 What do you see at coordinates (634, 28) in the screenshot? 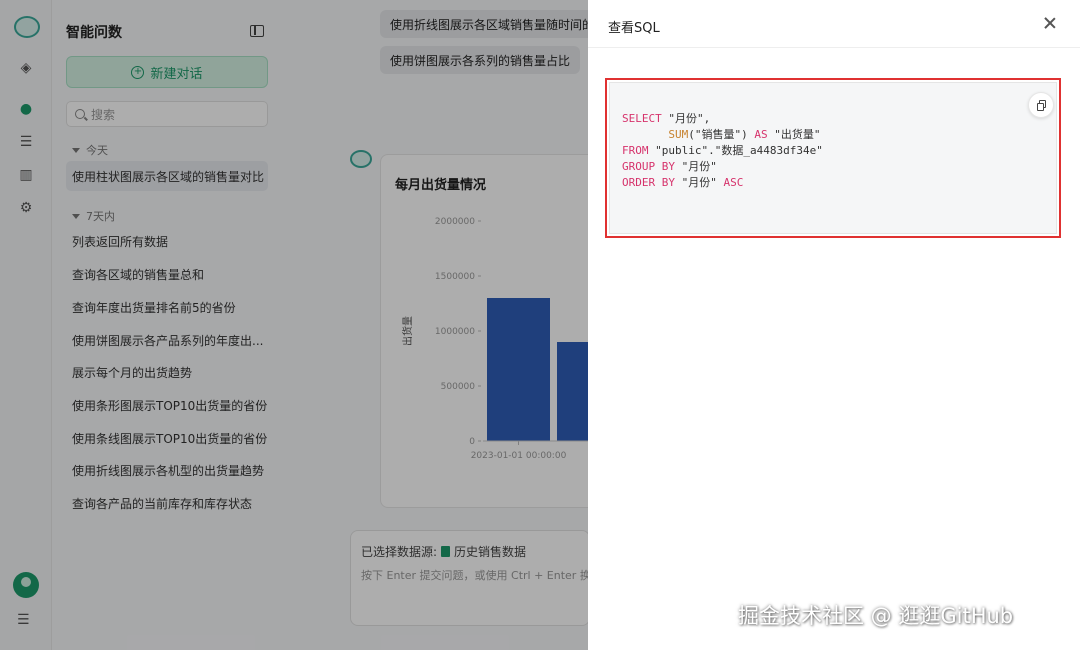
I see `drawer-title: 查看SQL` at bounding box center [634, 28].